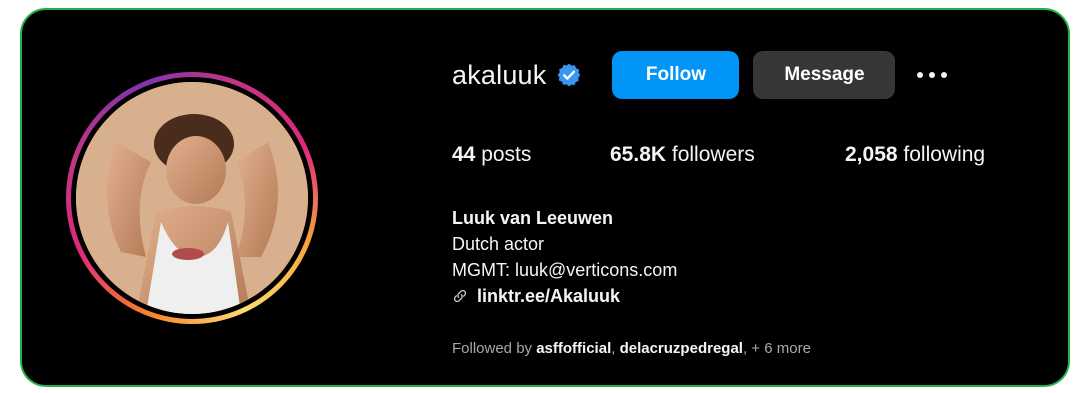 This screenshot has width=1079, height=393. Describe the element at coordinates (460, 296) in the screenshot. I see `link-icon` at that location.